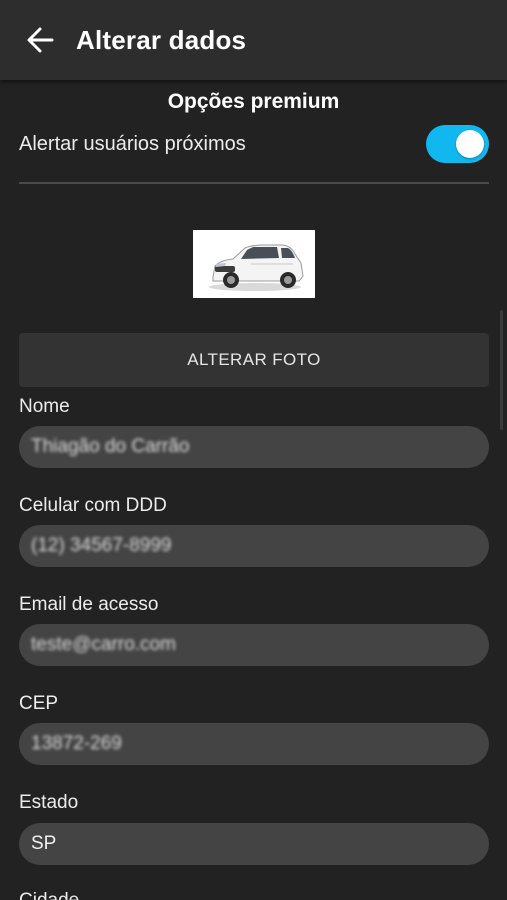 This screenshot has height=900, width=507. I want to click on change-photo-button: ALTERAR FOTO, so click(254, 360).